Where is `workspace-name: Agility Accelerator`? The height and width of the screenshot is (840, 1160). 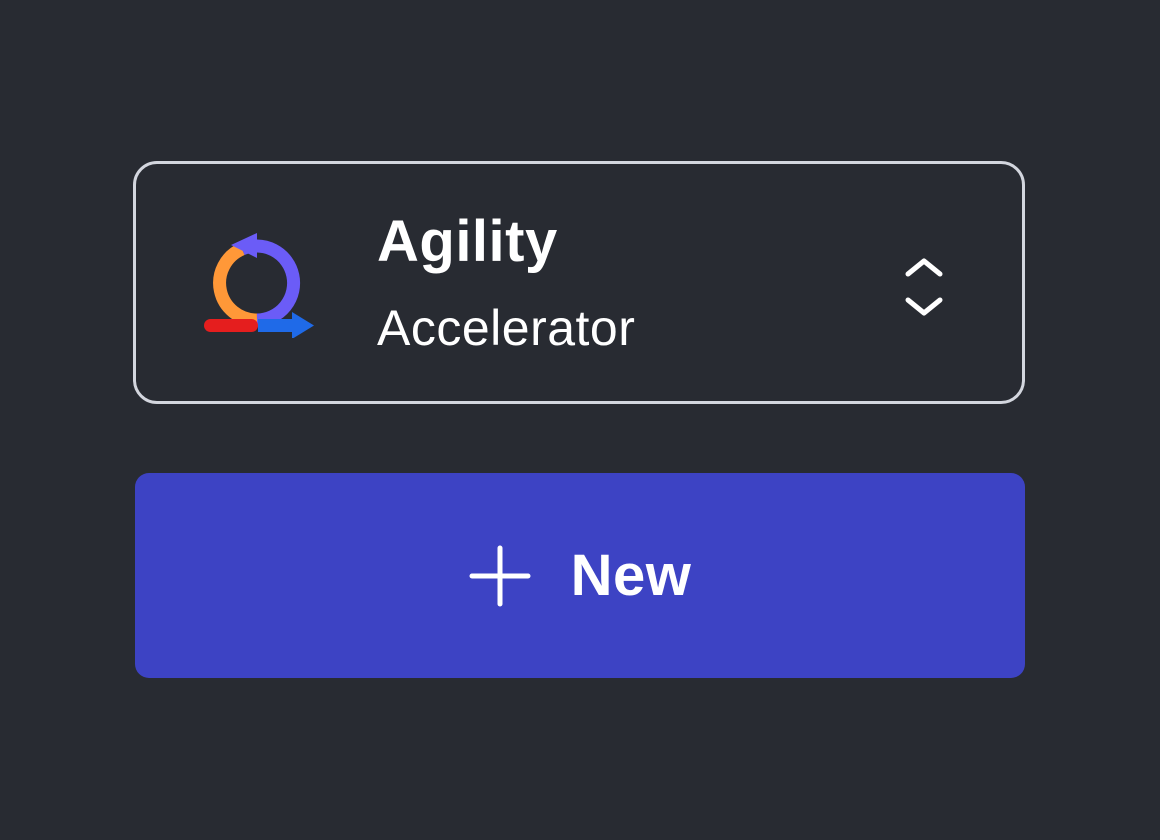
workspace-name: Agility Accelerator is located at coordinates (506, 283).